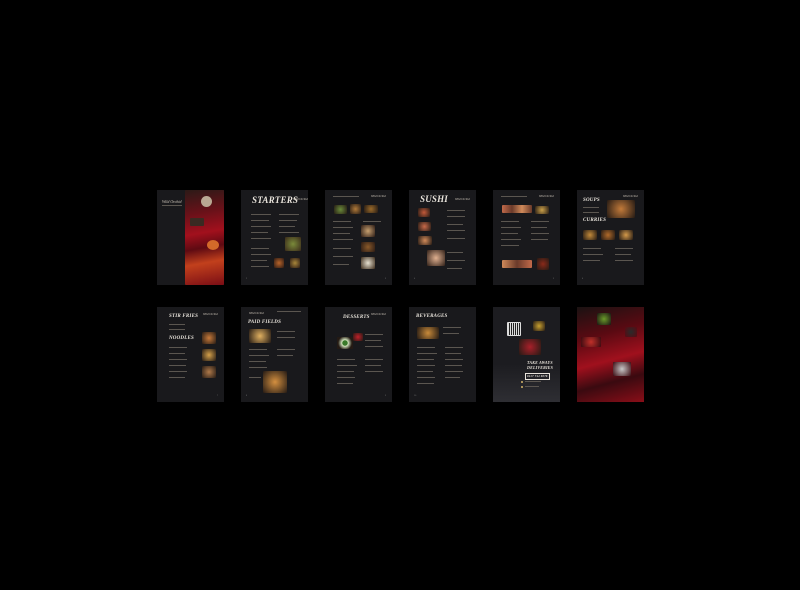 This screenshot has height=590, width=800. Describe the element at coordinates (358, 237) in the screenshot. I see `menu-page-starters-2: Wild Orchid 3` at that location.